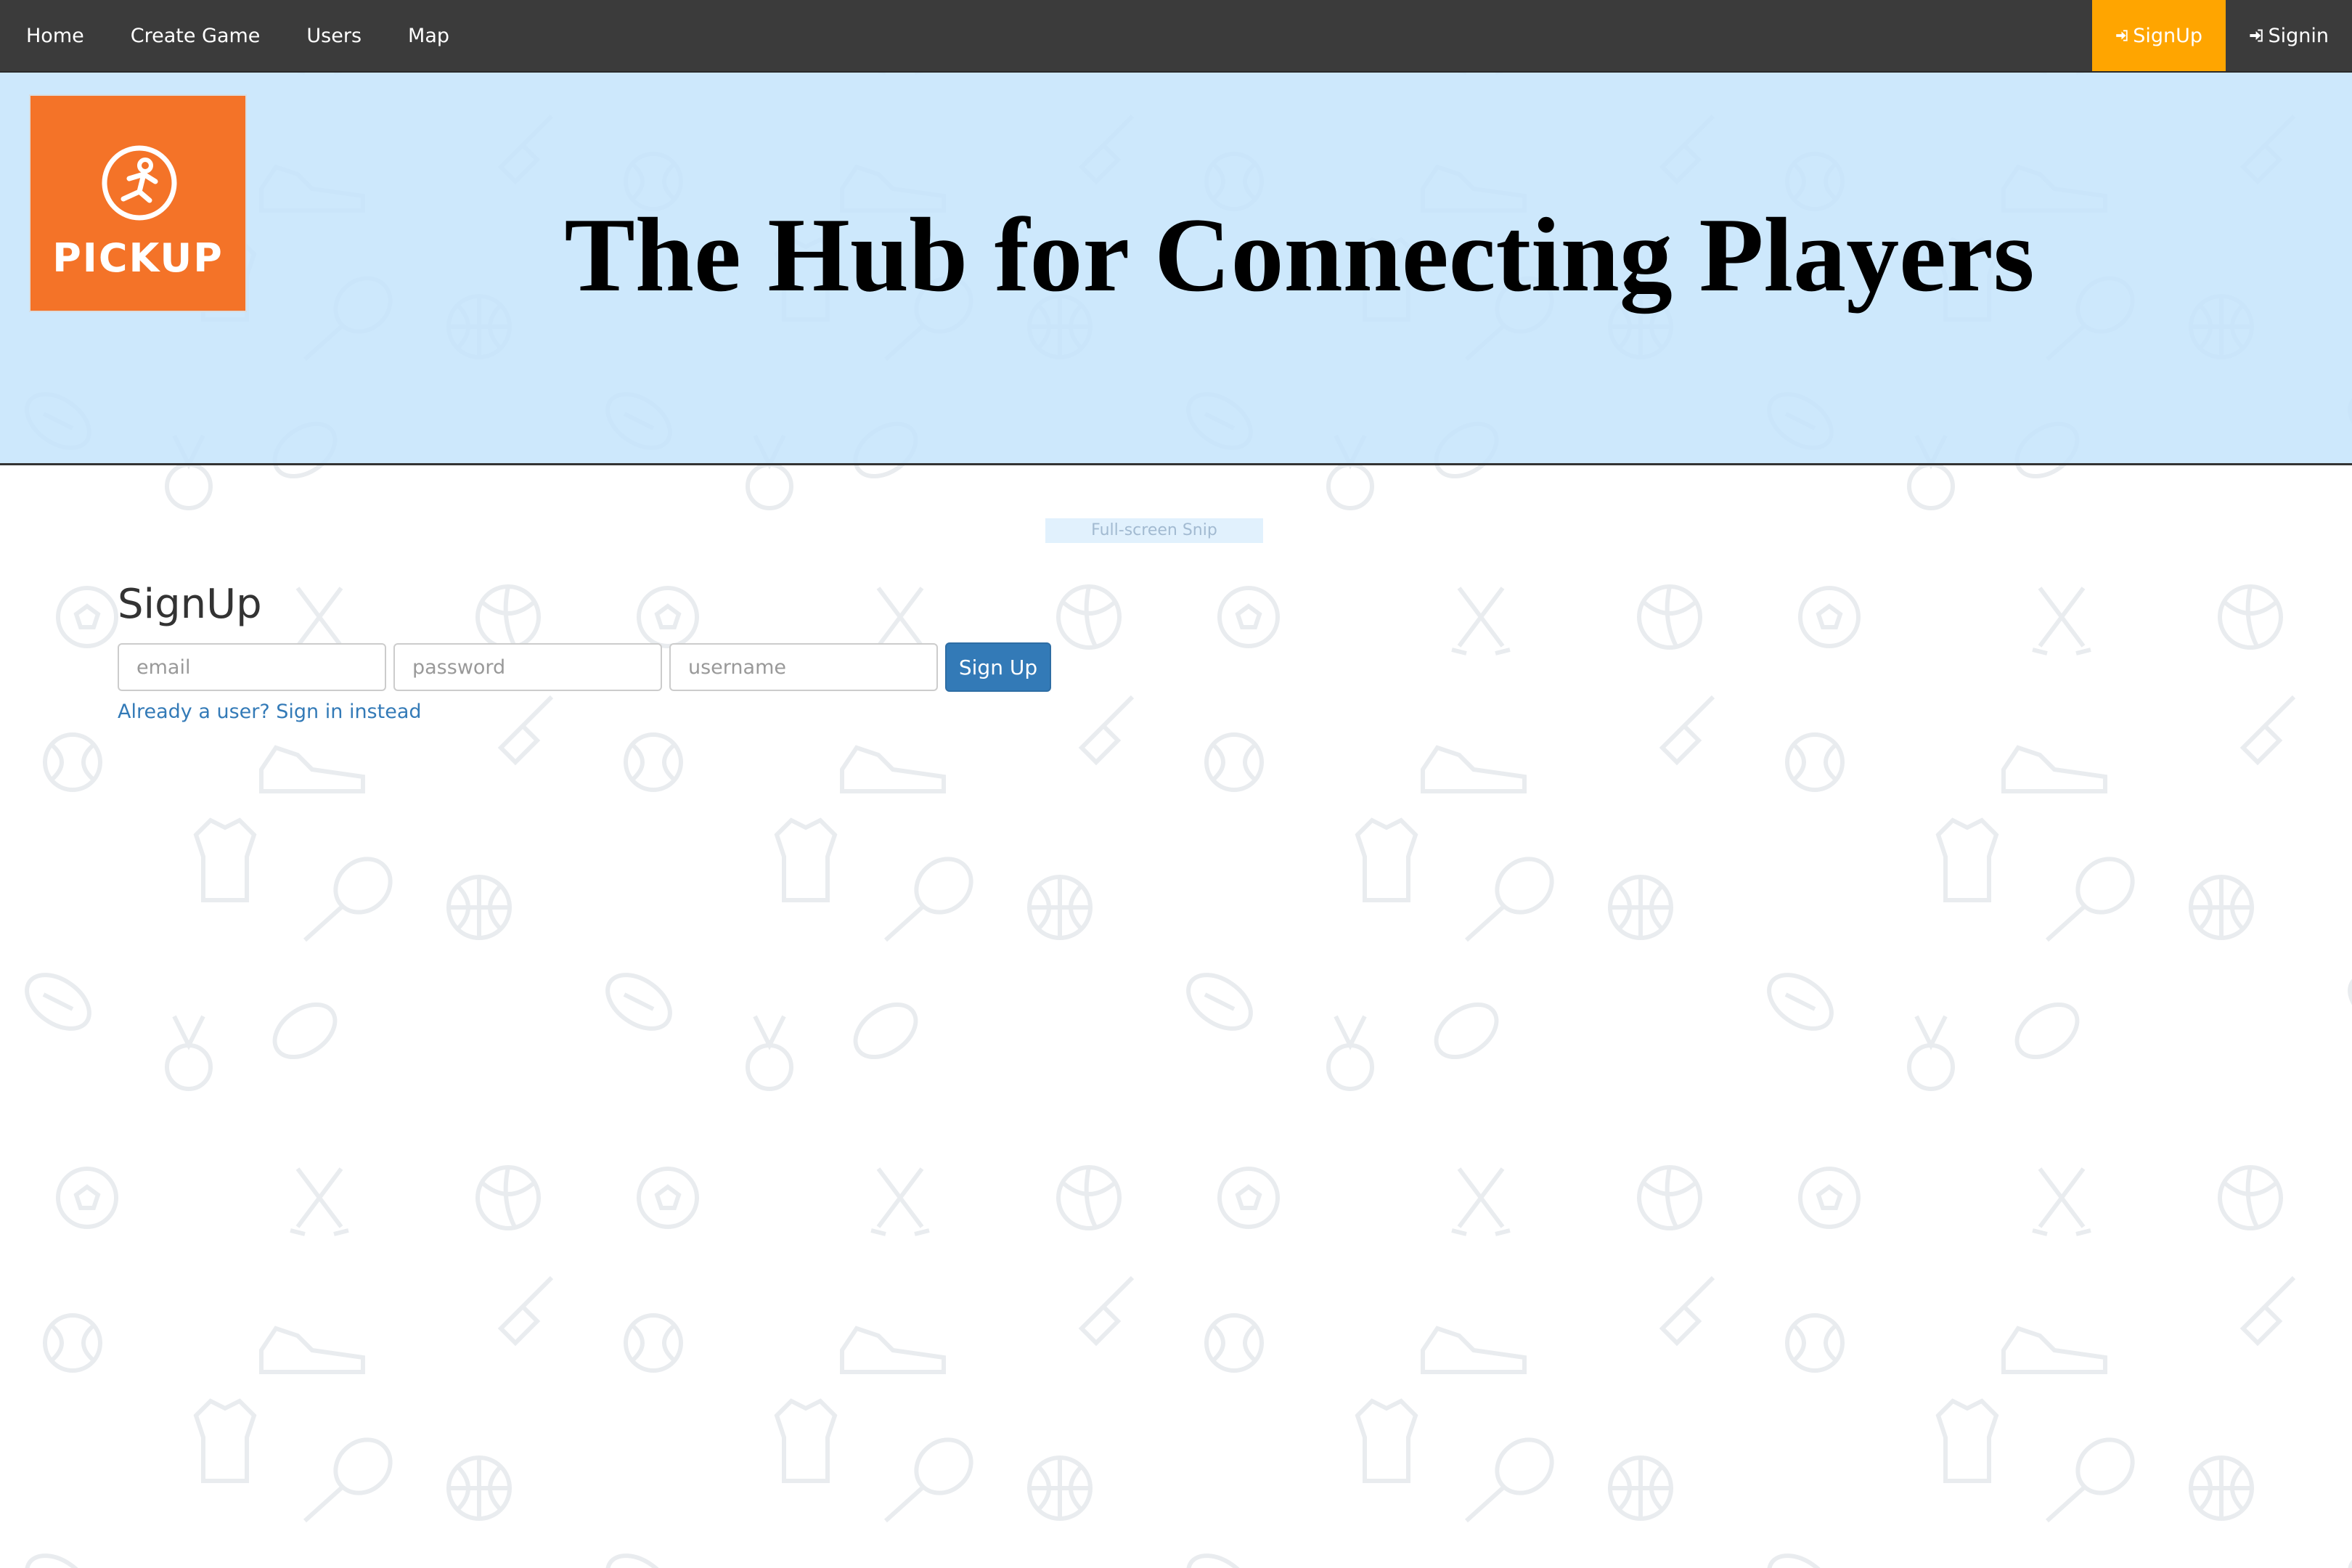  I want to click on nav-links: Home Create Game Users Map, so click(248, 35).